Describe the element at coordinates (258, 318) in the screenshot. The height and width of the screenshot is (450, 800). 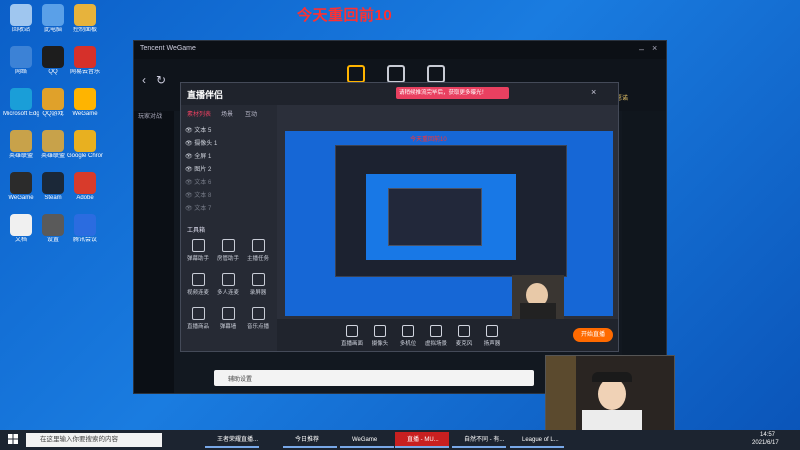
I see `tool-button: 音乐点播` at that location.